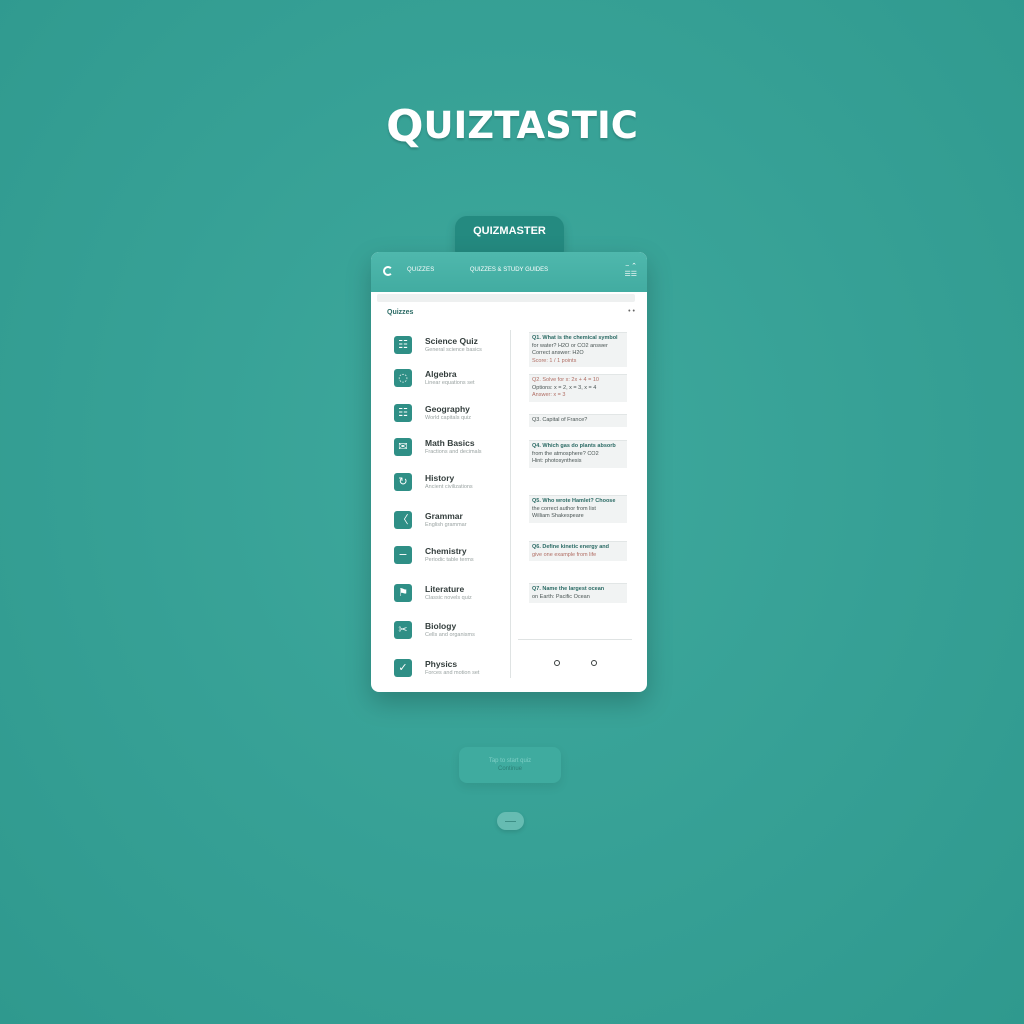 The height and width of the screenshot is (1024, 1024). What do you see at coordinates (403, 555) in the screenshot?
I see `dash-icon: −` at bounding box center [403, 555].